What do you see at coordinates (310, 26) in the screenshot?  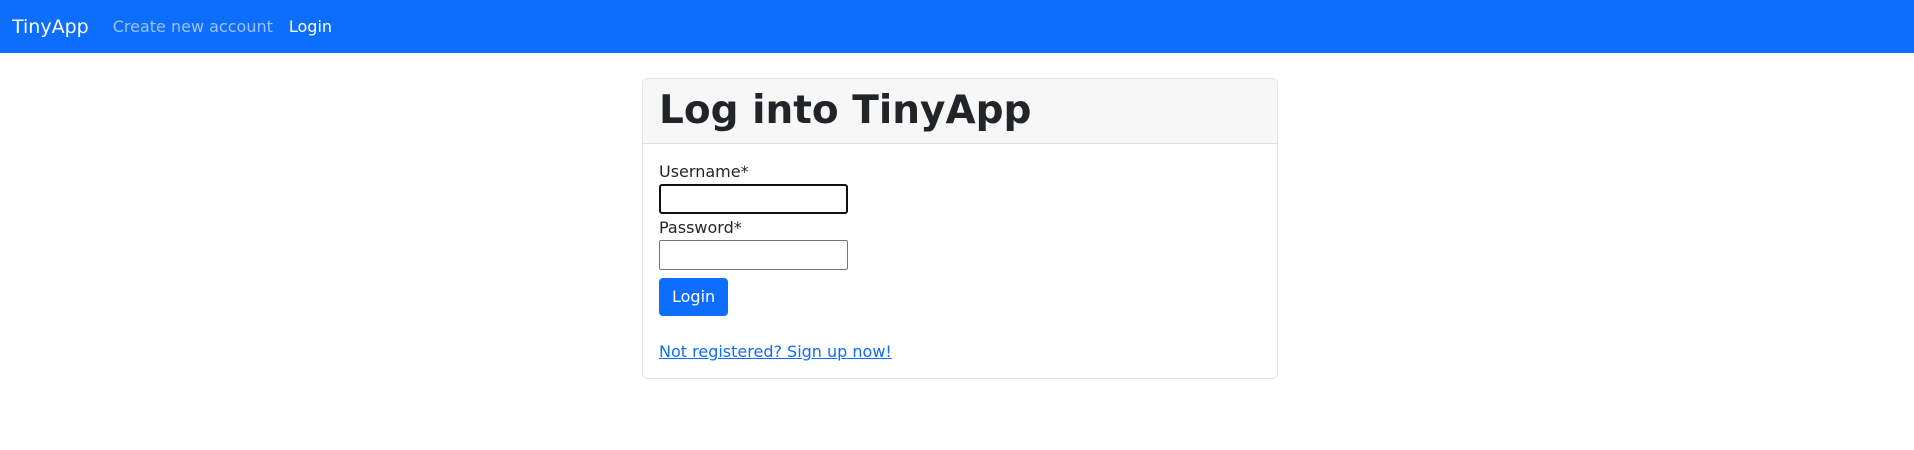 I see `nav-login-link: Login` at bounding box center [310, 26].